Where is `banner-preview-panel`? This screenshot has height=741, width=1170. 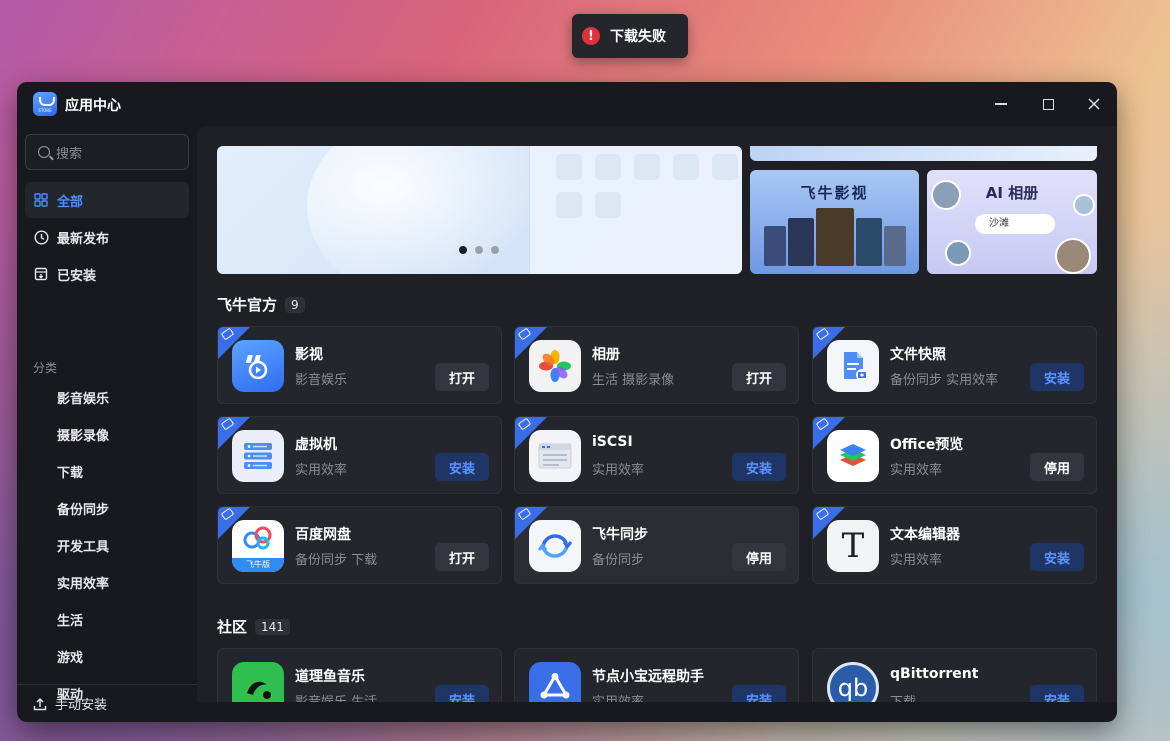
banner-preview-panel is located at coordinates (635, 210).